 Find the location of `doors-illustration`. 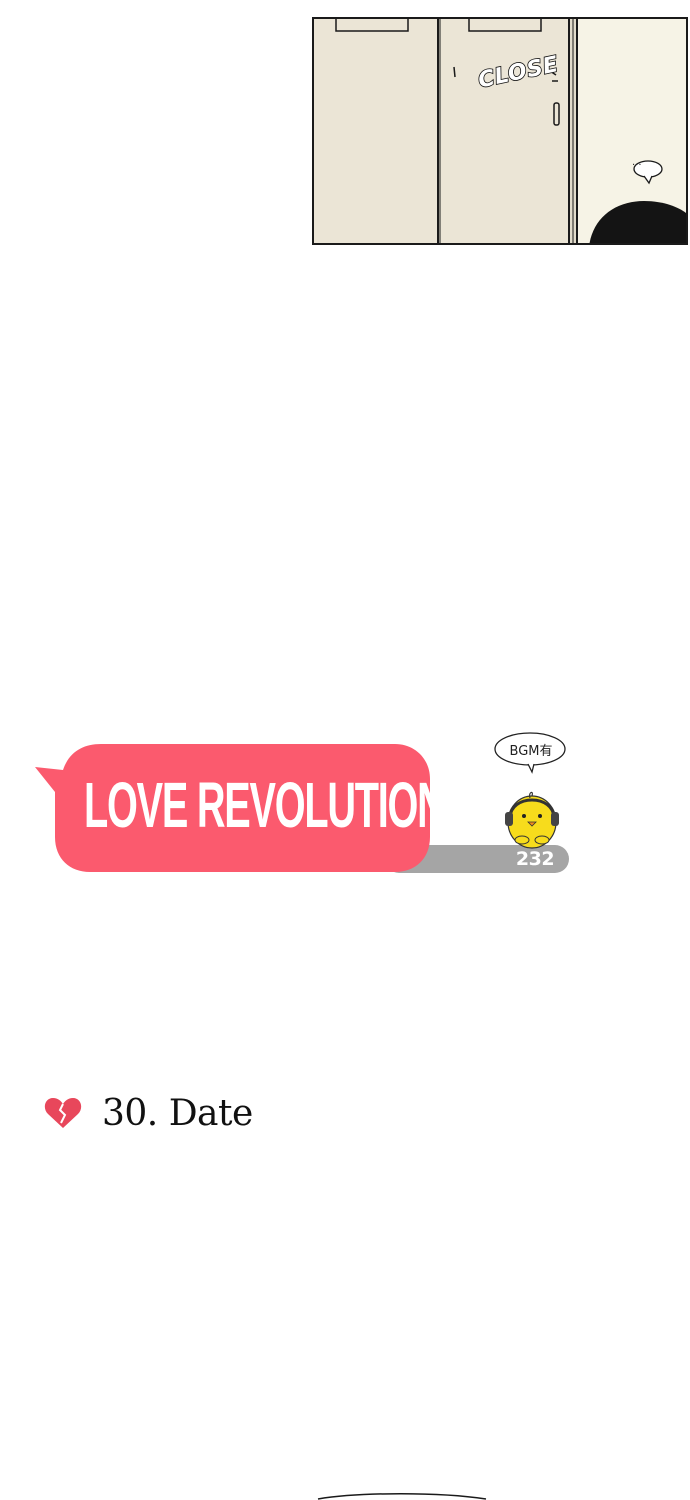

doors-illustration is located at coordinates (500, 131).